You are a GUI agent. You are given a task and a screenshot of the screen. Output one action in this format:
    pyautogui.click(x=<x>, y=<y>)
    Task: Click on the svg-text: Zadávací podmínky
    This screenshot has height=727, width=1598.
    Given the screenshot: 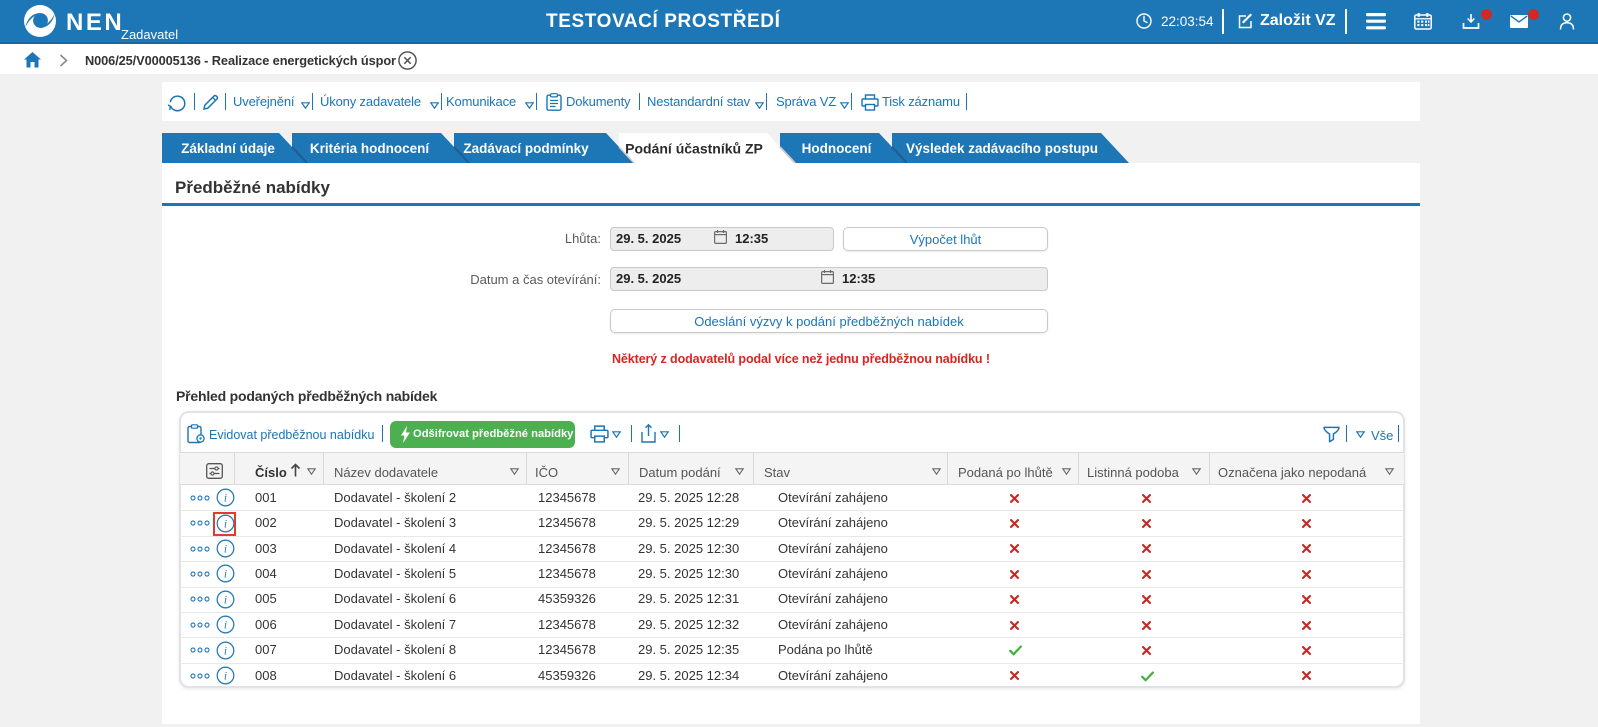 What is the action you would take?
    pyautogui.click(x=526, y=148)
    